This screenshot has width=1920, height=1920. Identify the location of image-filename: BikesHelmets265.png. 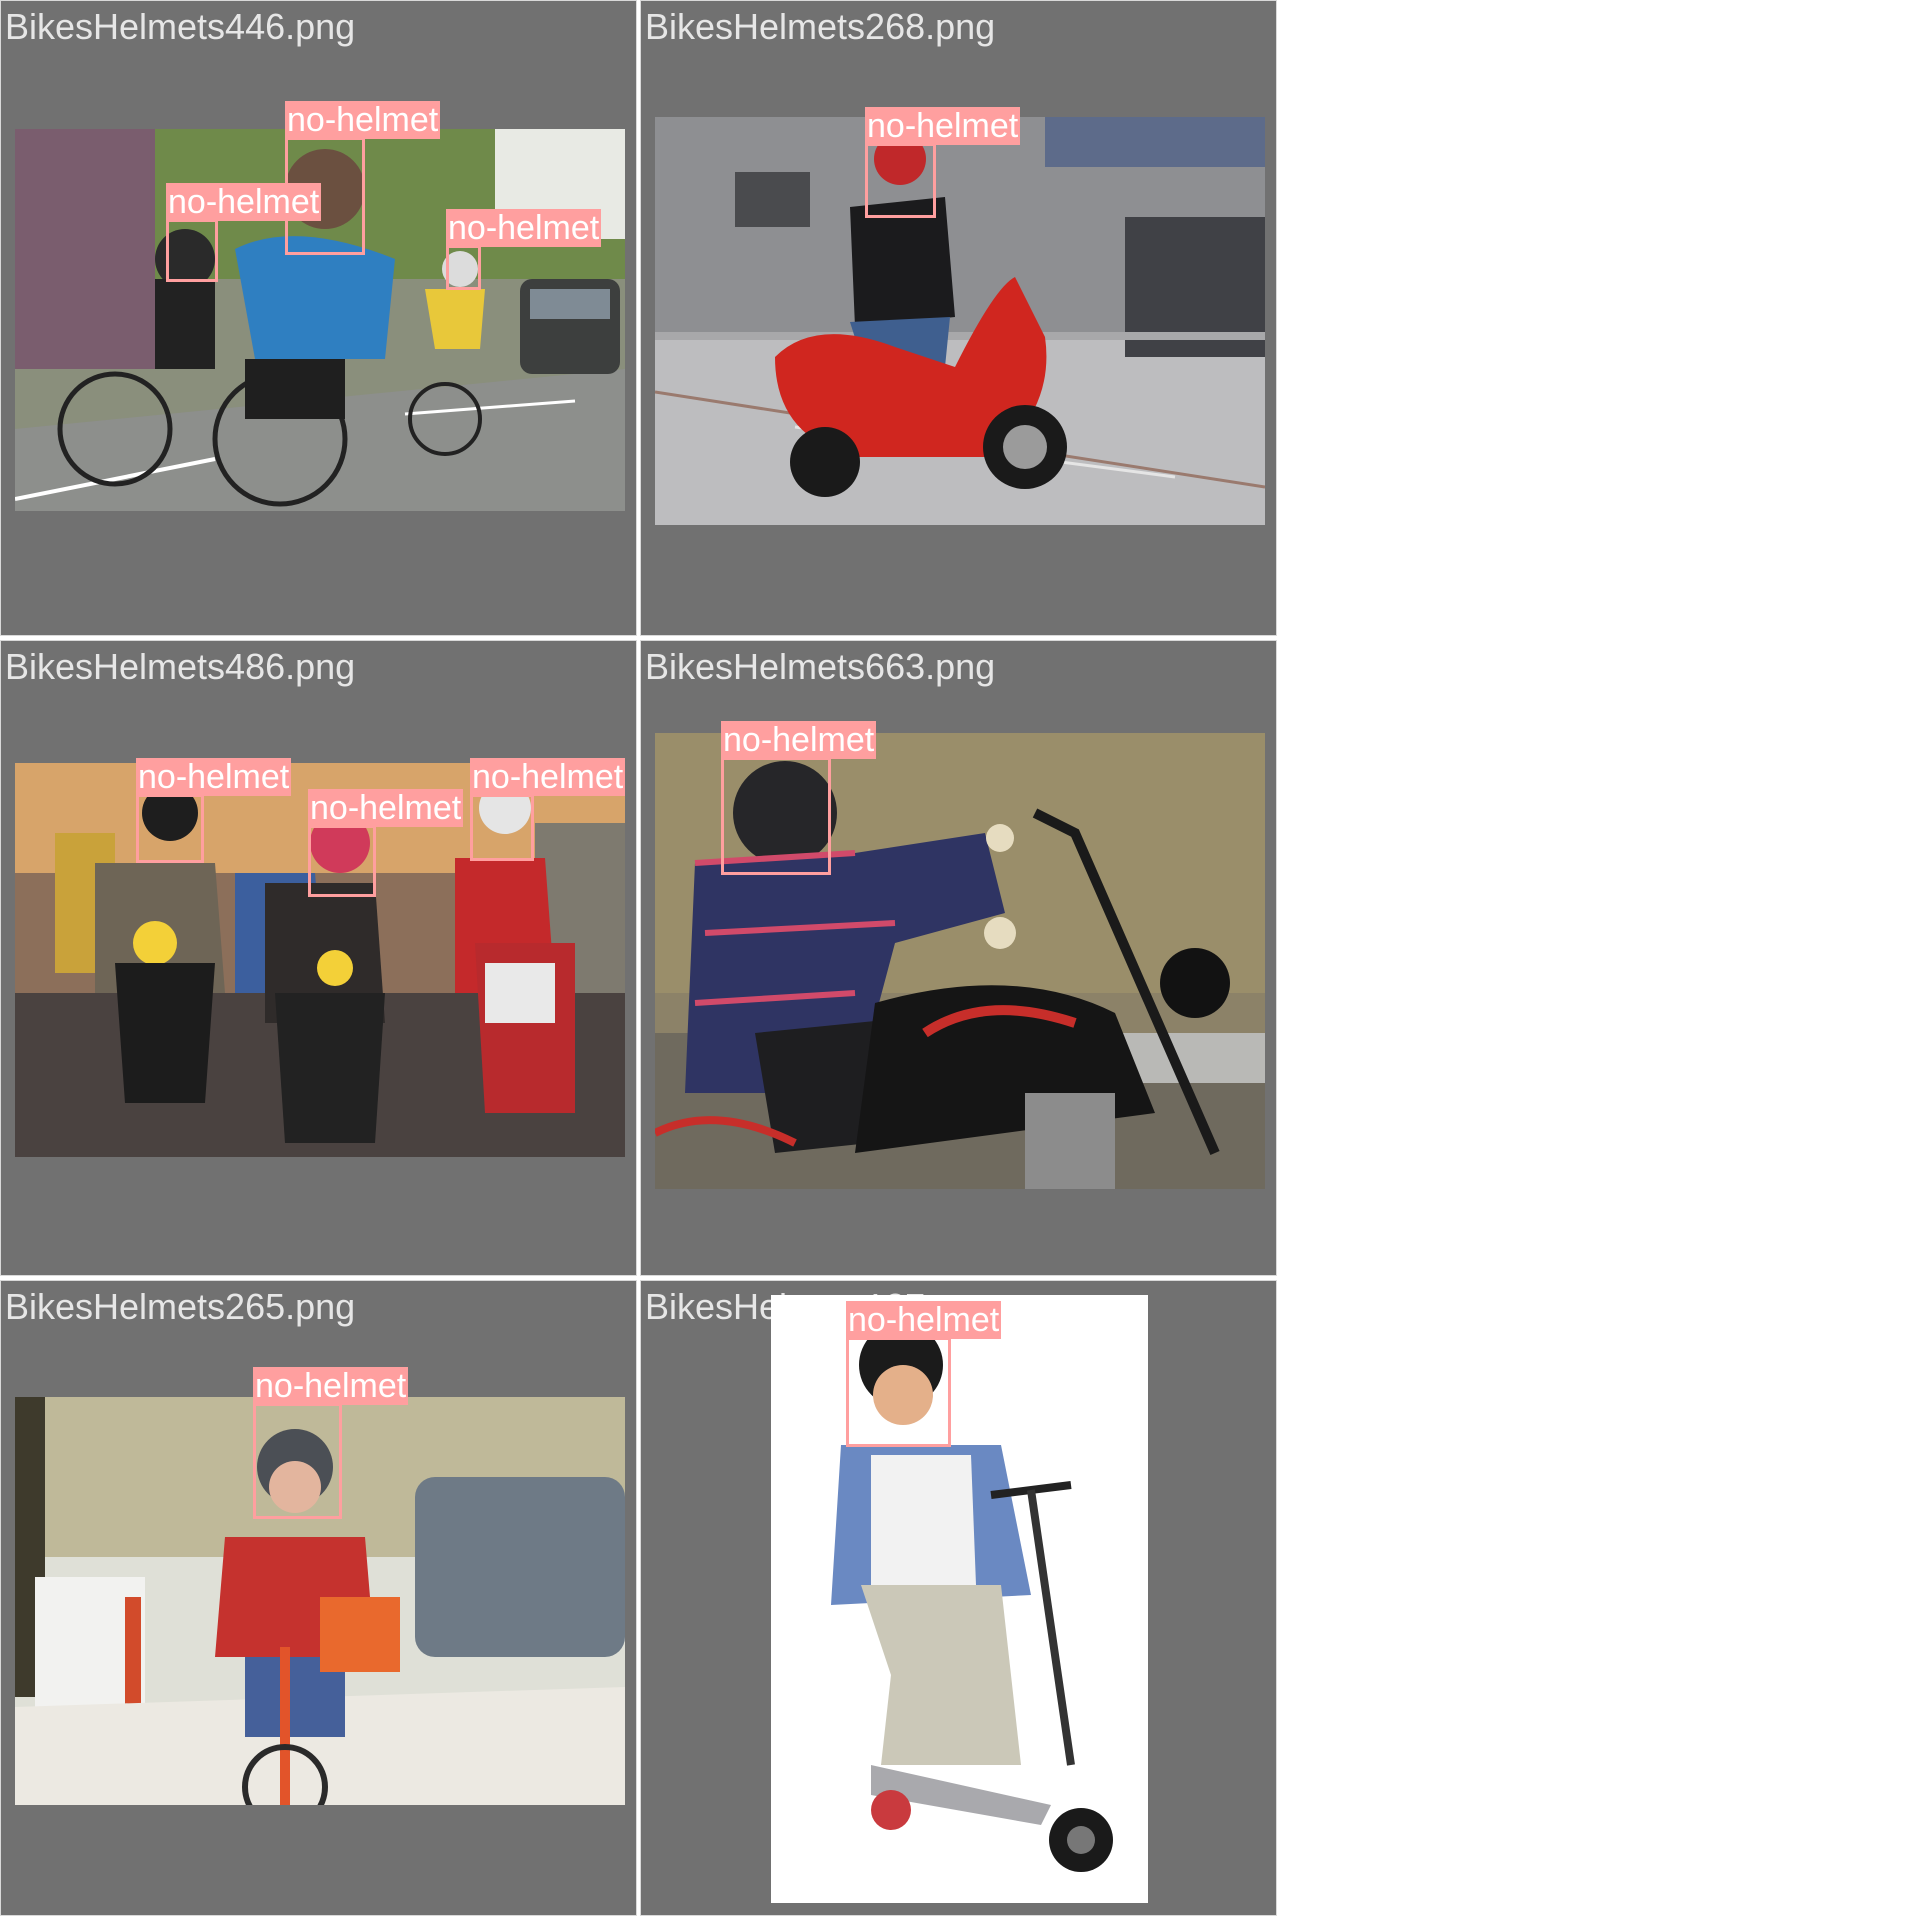
(180, 1306).